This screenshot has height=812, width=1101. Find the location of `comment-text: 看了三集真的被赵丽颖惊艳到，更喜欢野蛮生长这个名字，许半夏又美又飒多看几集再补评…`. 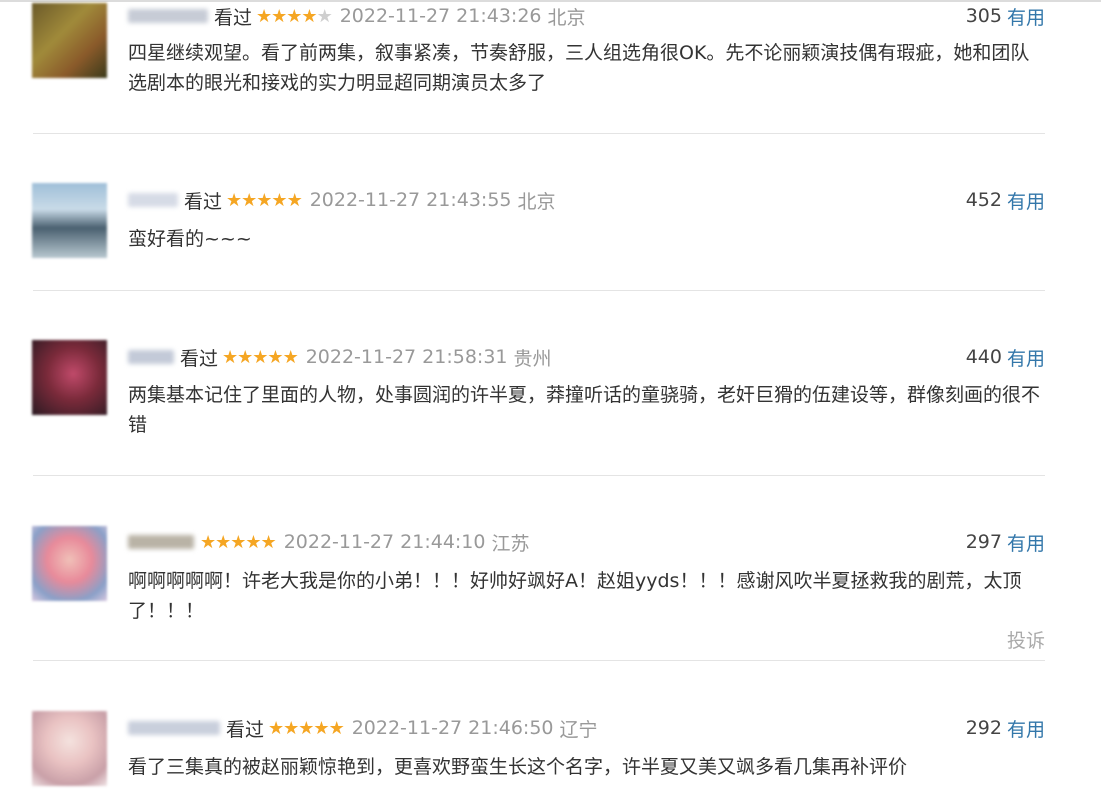

comment-text: 看了三集真的被赵丽颖惊艳到，更喜欢野蛮生长这个名字，许半夏又美又飒多看几集再补评… is located at coordinates (518, 767).